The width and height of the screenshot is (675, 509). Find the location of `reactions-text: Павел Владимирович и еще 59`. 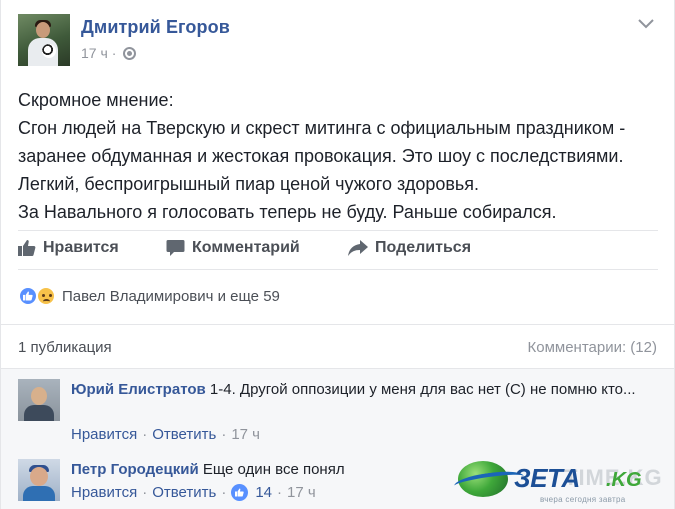

reactions-text: Павел Владимирович и еще 59 is located at coordinates (171, 296).